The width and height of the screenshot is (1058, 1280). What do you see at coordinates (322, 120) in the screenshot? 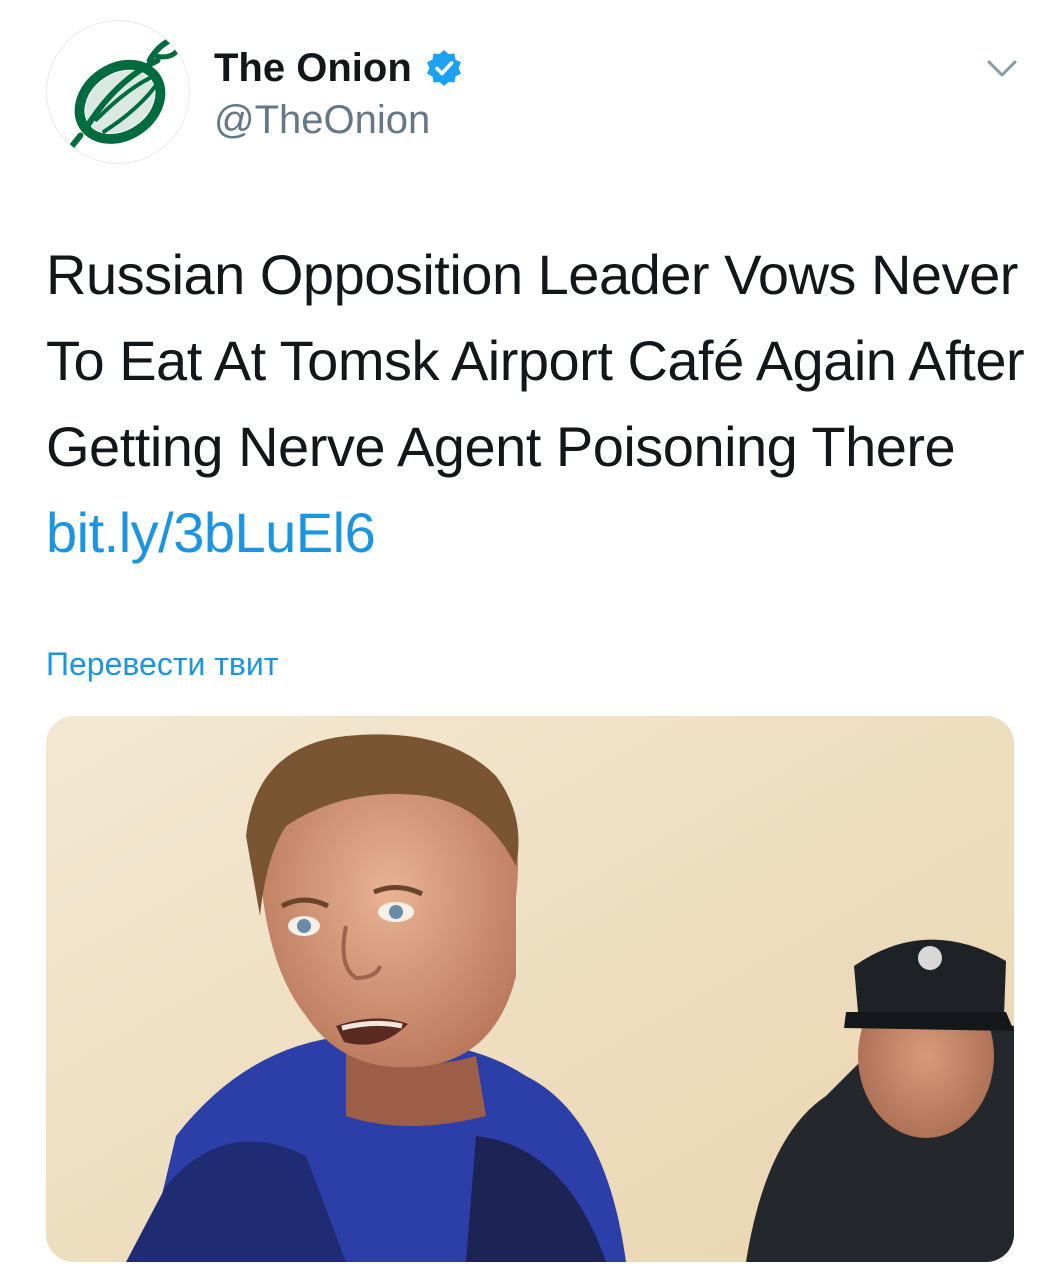
I see `account-handle: @TheOnion` at bounding box center [322, 120].